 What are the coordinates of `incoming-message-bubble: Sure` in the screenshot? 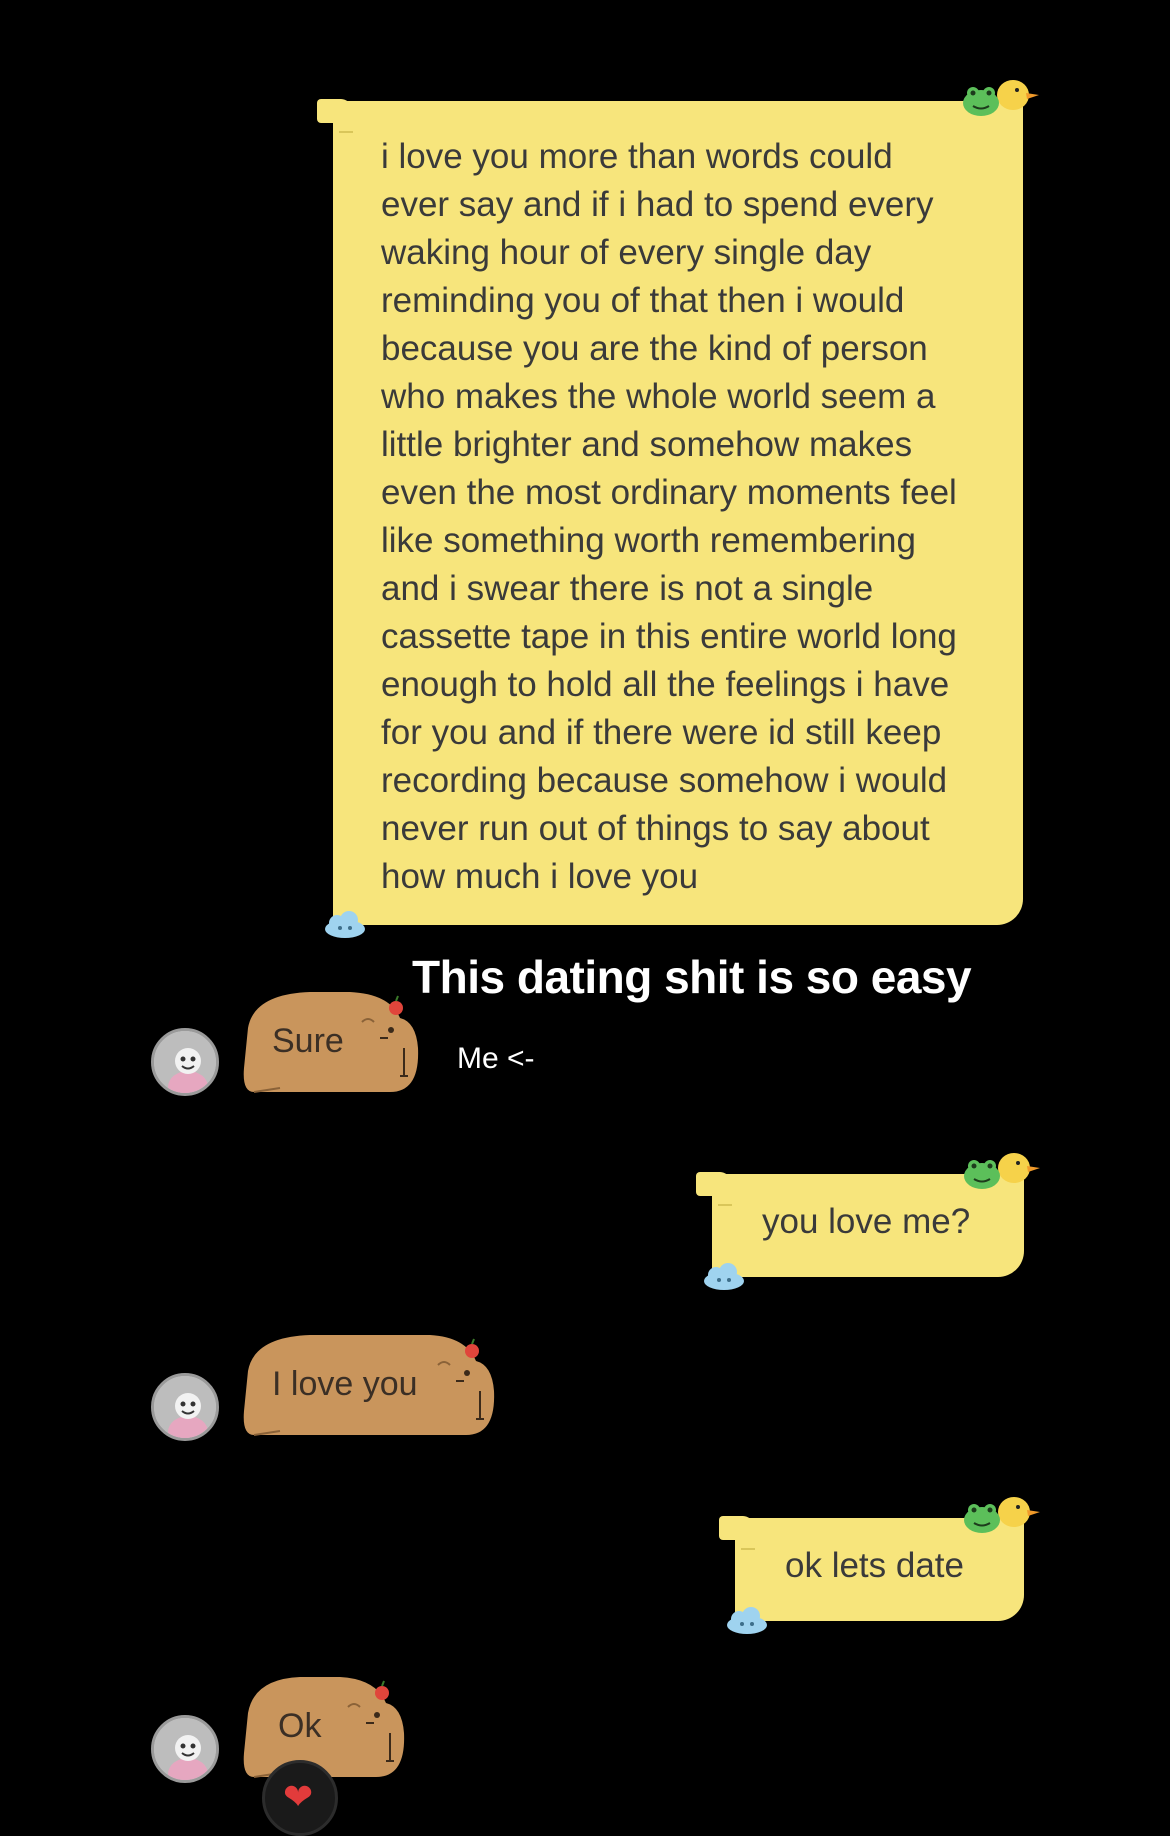 It's located at (330, 1042).